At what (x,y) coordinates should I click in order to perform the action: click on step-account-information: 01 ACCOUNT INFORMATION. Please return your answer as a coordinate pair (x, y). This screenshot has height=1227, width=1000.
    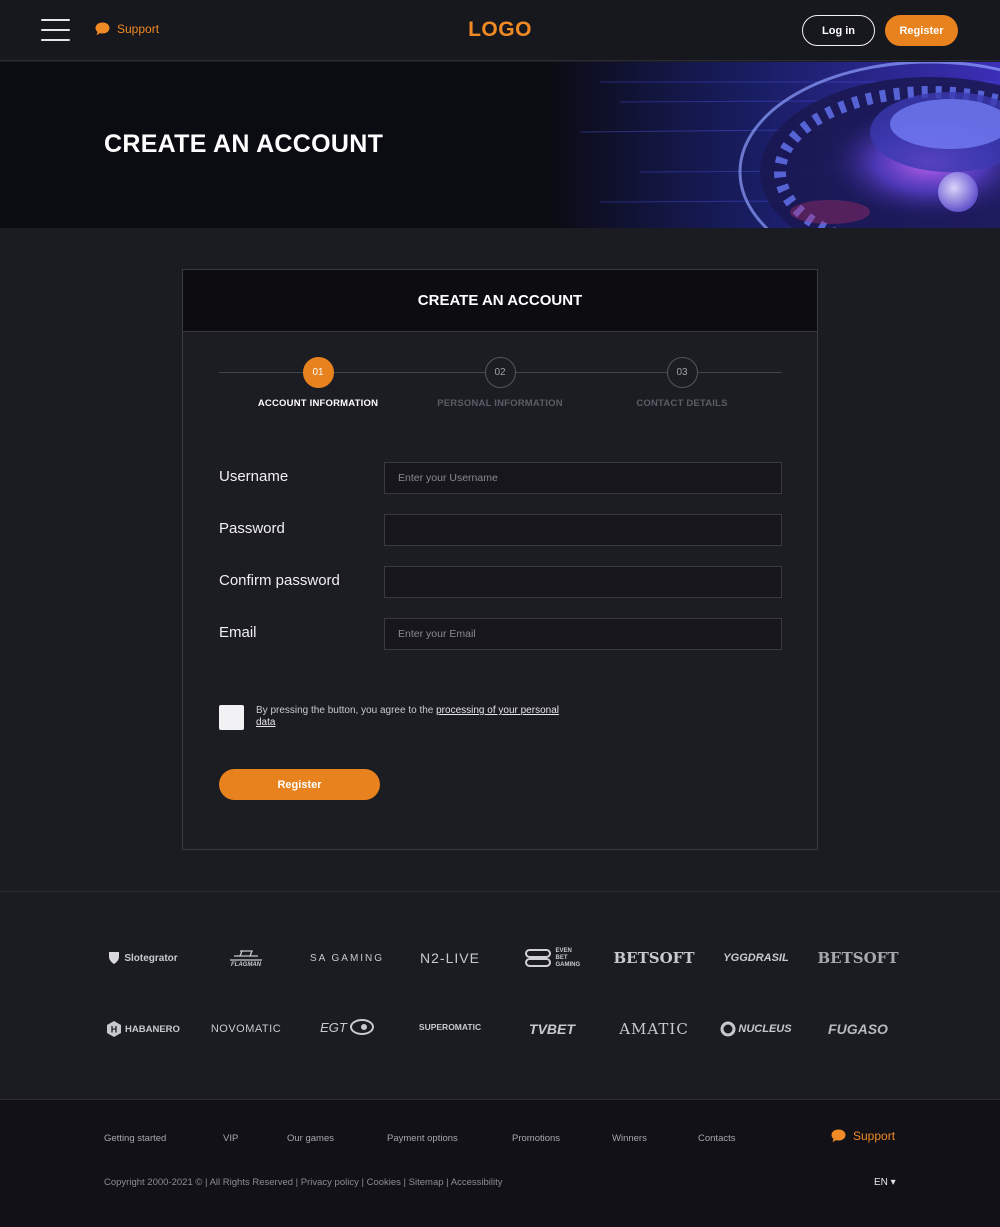
    Looking at the image, I should click on (318, 383).